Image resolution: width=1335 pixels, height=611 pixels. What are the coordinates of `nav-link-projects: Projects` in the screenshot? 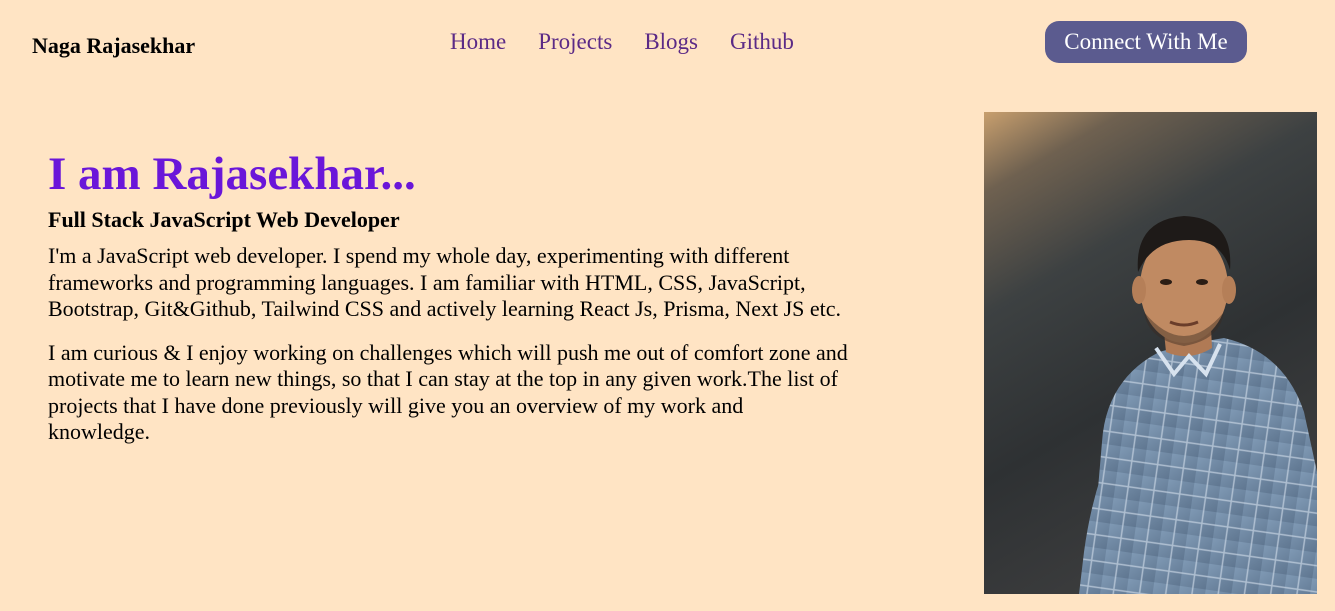 It's located at (575, 42).